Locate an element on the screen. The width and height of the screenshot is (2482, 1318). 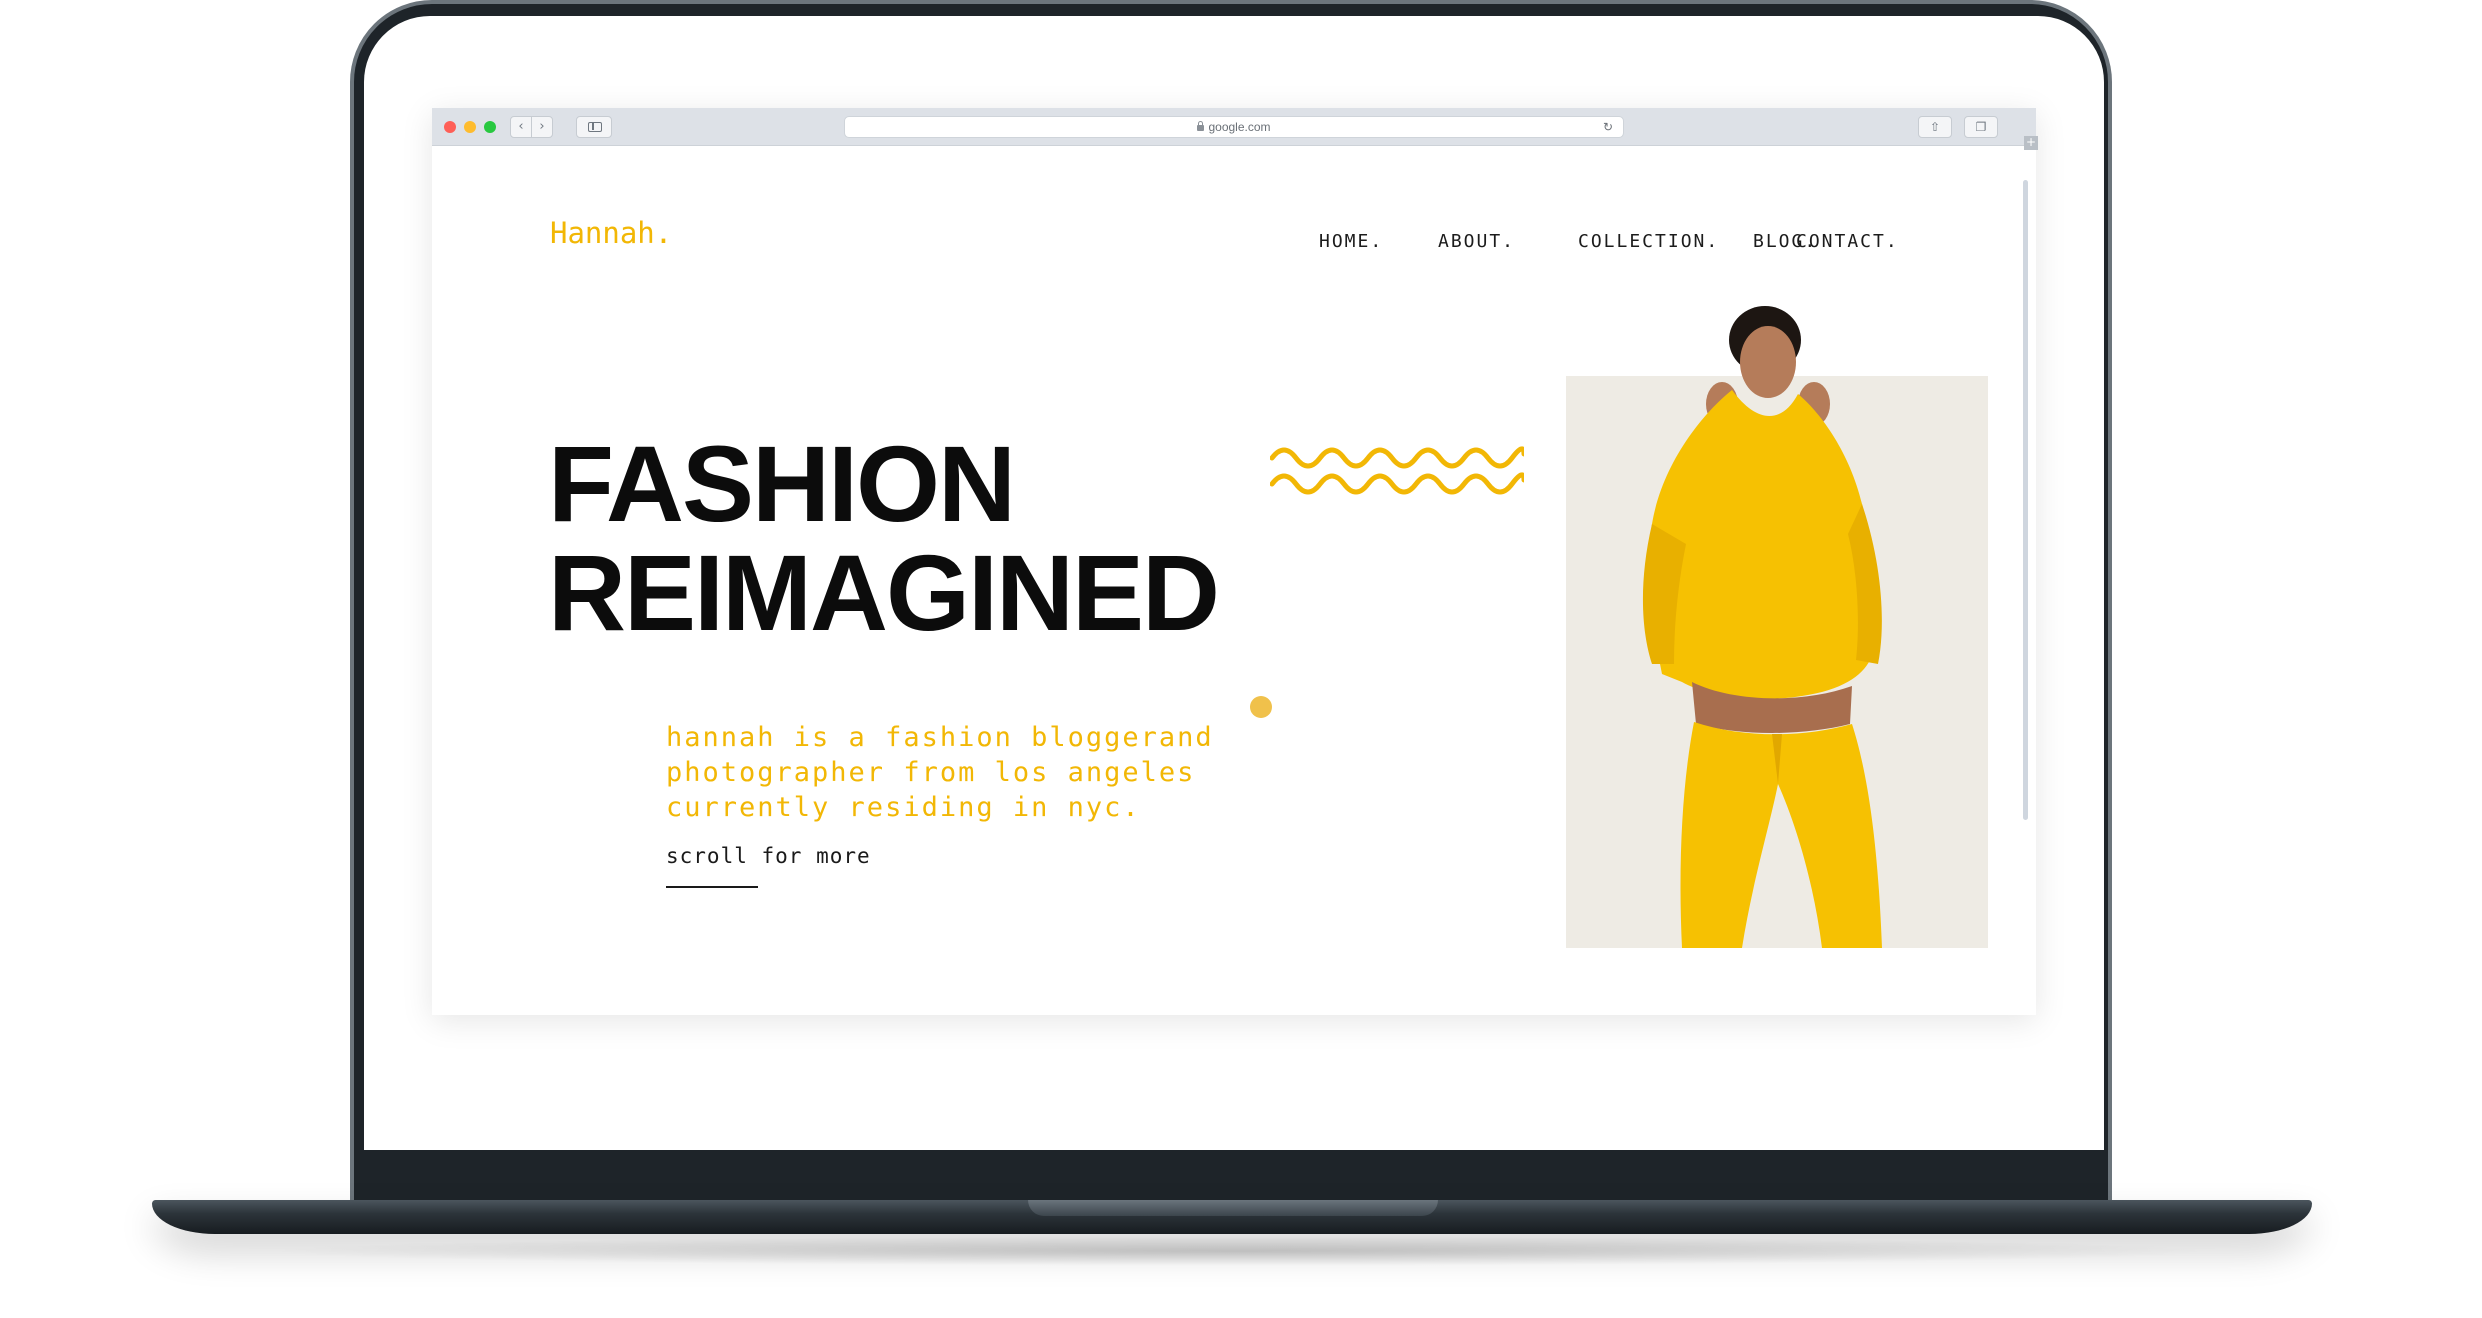
scrollbar is located at coordinates (2025, 500).